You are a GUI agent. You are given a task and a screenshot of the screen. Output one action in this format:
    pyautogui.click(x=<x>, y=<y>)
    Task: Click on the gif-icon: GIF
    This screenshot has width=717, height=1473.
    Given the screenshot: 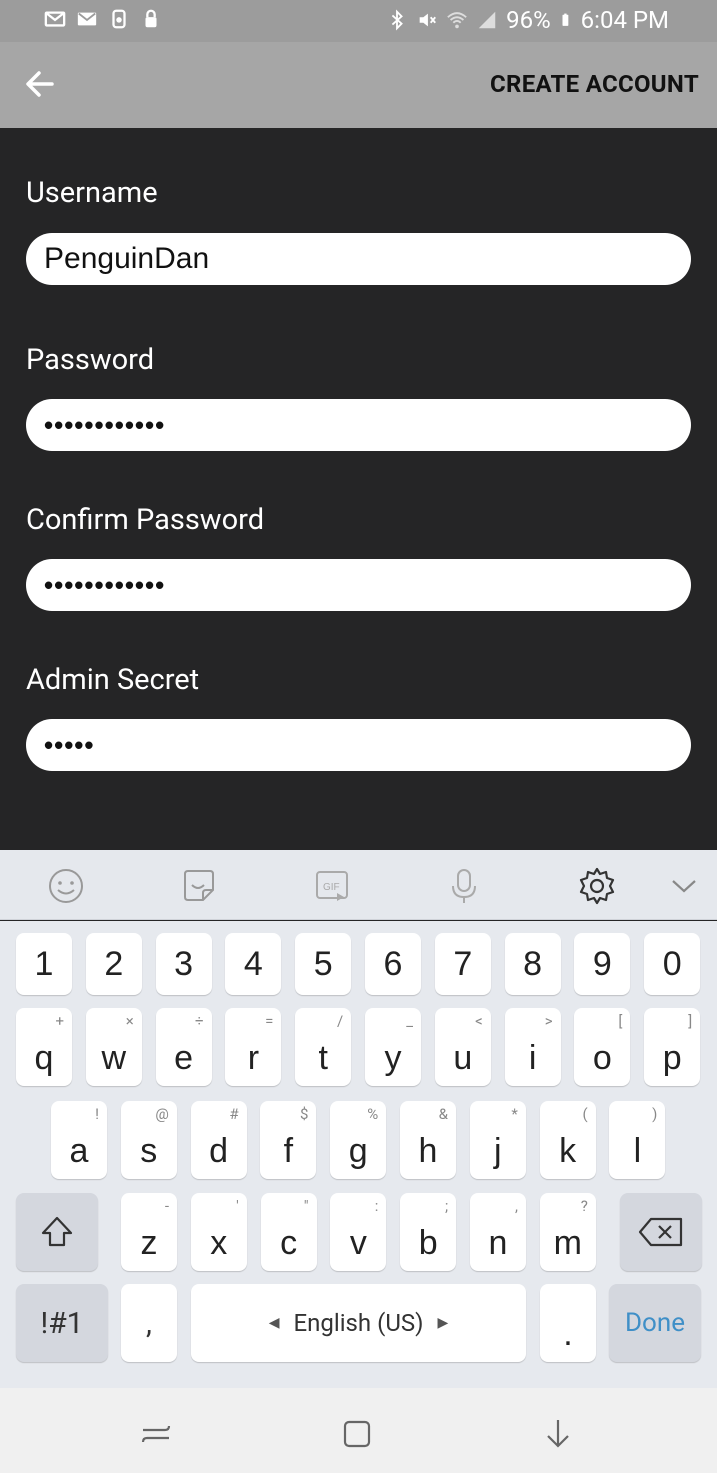 What is the action you would take?
    pyautogui.click(x=332, y=886)
    